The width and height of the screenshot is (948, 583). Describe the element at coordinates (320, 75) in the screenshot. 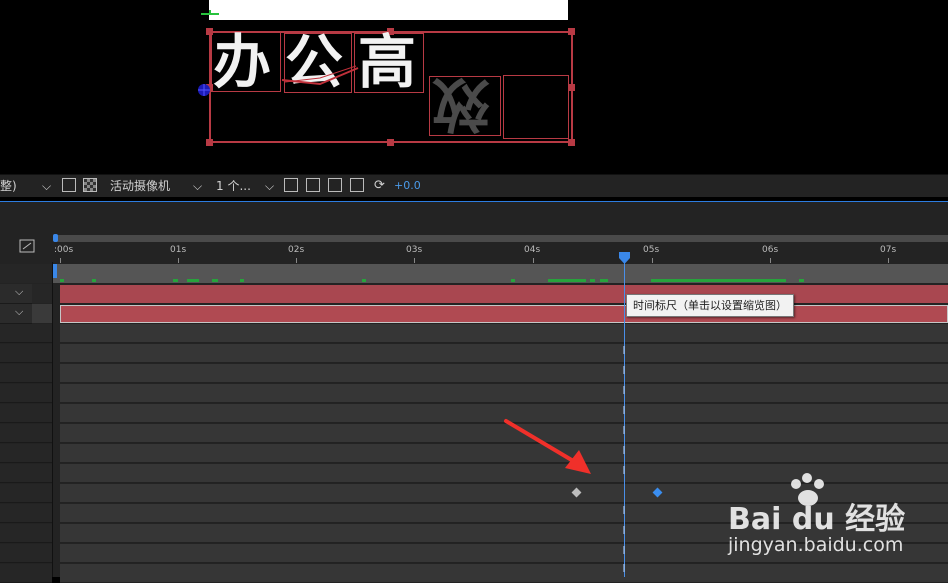

I see `motion-path` at that location.